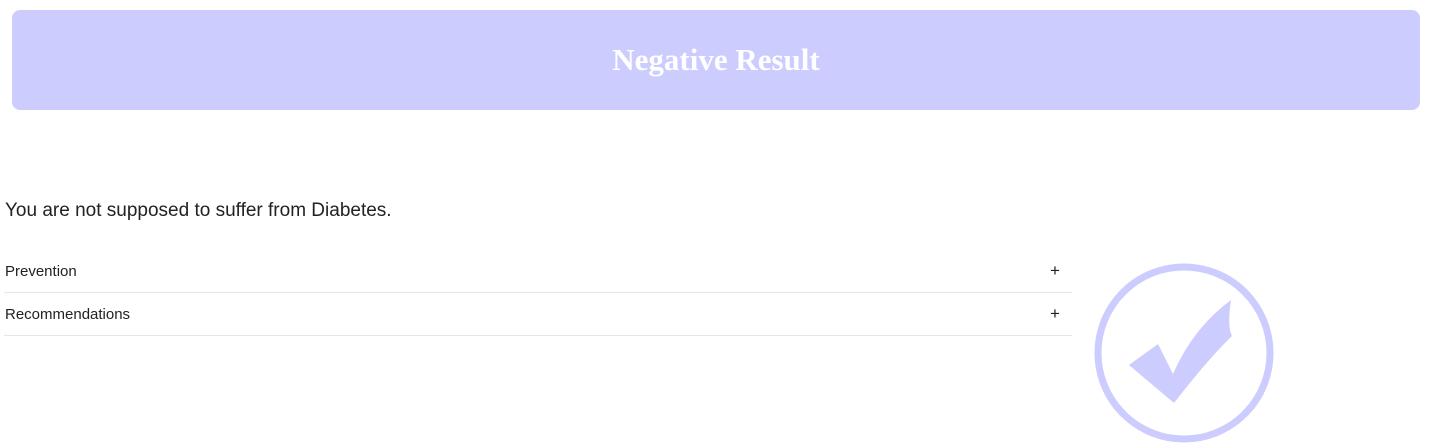  Describe the element at coordinates (538, 271) in the screenshot. I see `accordion-item-prevention: Prevention +` at that location.